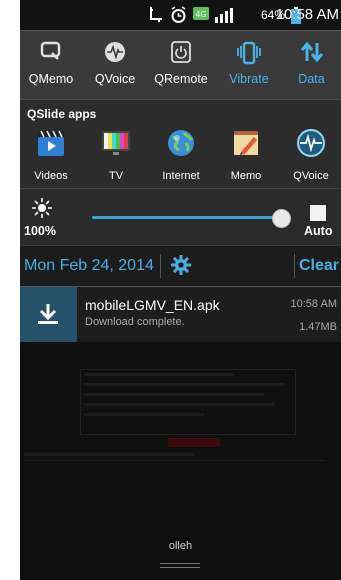 This screenshot has width=341, height=580. I want to click on qremote-label: QRemote, so click(181, 79).